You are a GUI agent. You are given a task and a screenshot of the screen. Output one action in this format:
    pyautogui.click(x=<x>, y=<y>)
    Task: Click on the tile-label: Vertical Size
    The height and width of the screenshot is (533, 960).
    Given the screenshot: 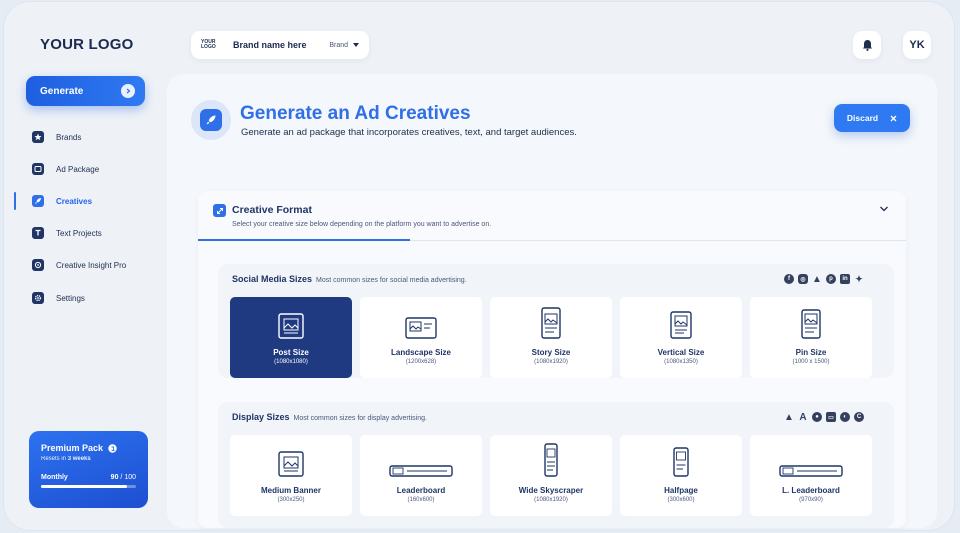 What is the action you would take?
    pyautogui.click(x=681, y=352)
    